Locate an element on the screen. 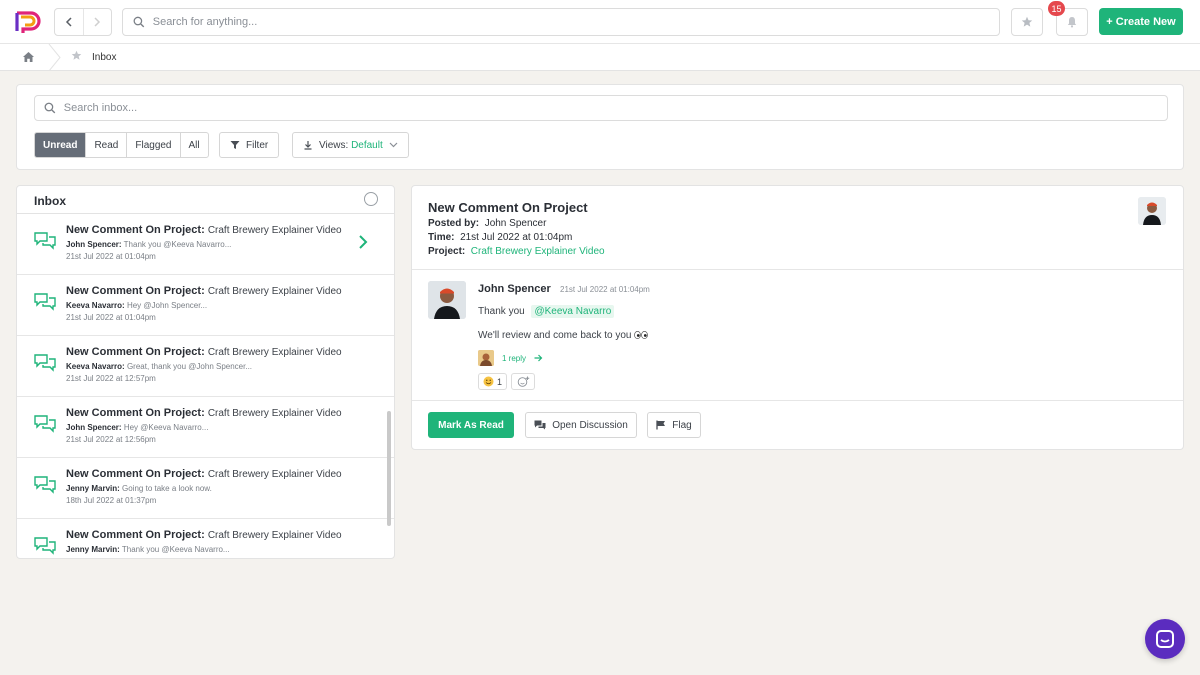 This screenshot has width=1200, height=675. views-dropdown: Views: Default is located at coordinates (350, 145).